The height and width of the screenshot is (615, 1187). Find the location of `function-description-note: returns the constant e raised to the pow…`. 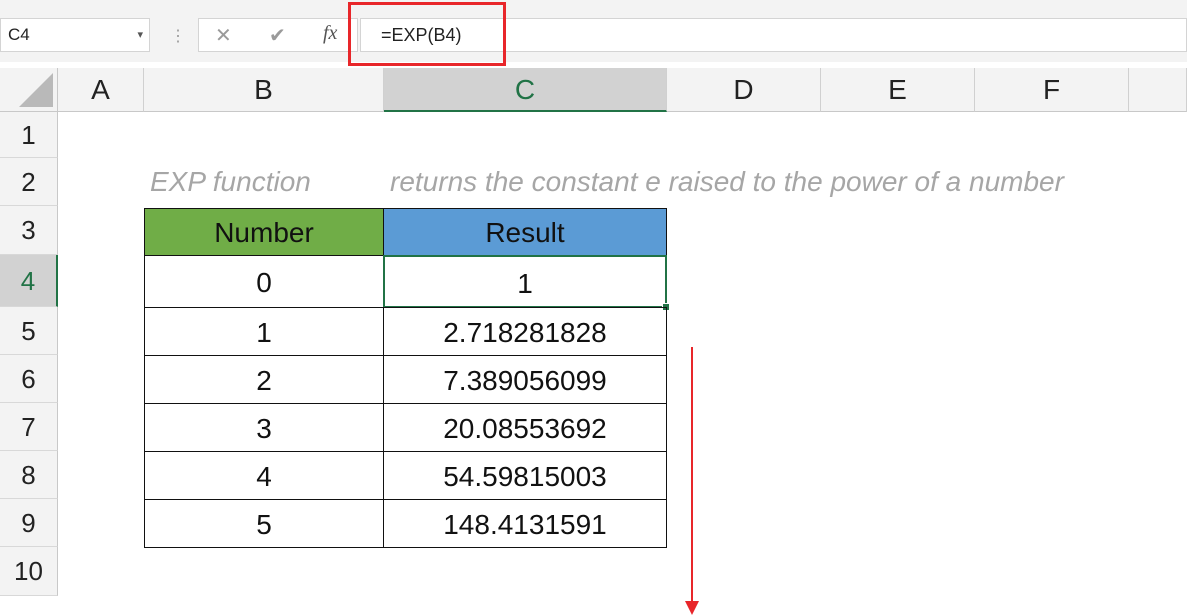

function-description-note: returns the constant e raised to the pow… is located at coordinates (727, 181).